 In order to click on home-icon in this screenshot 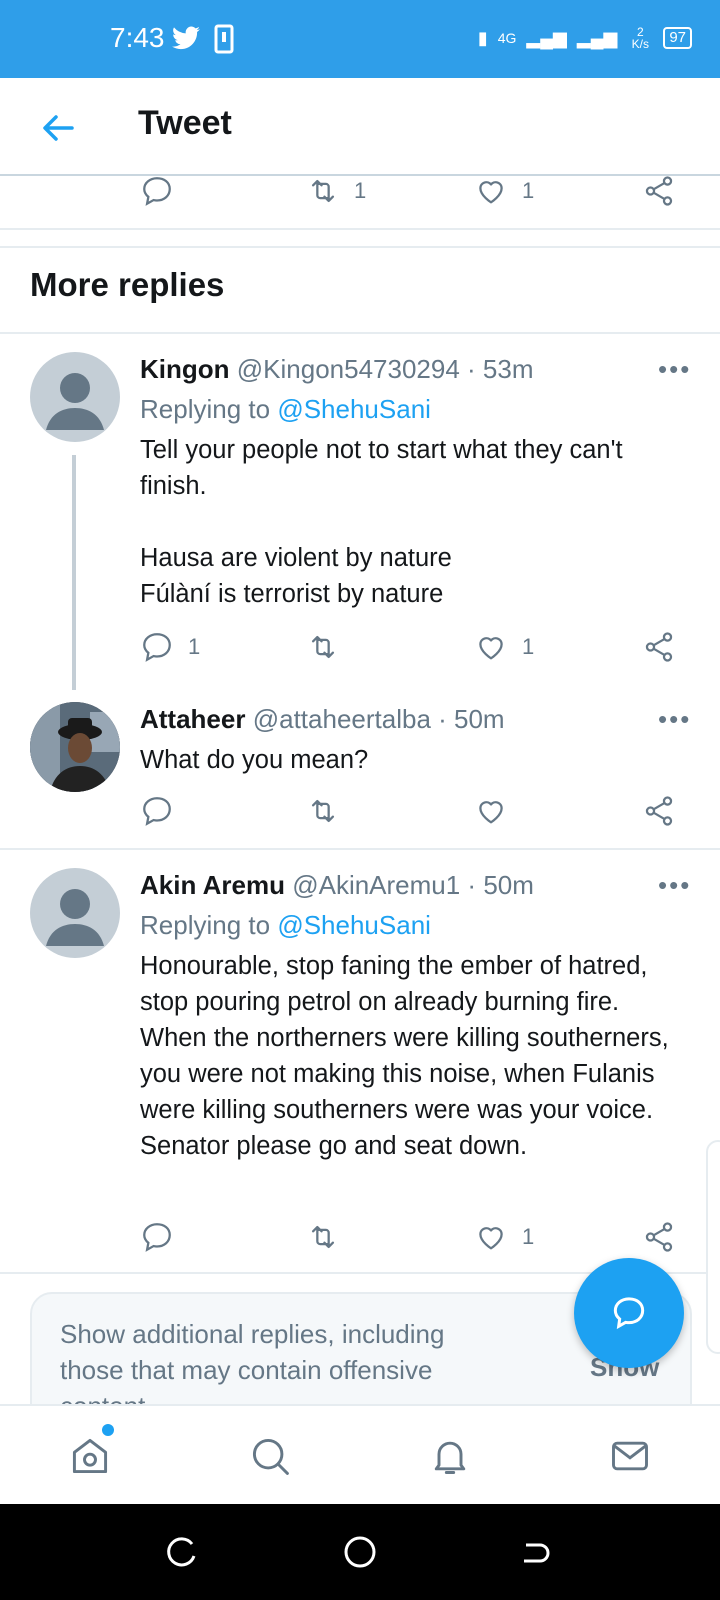, I will do `click(90, 1456)`.